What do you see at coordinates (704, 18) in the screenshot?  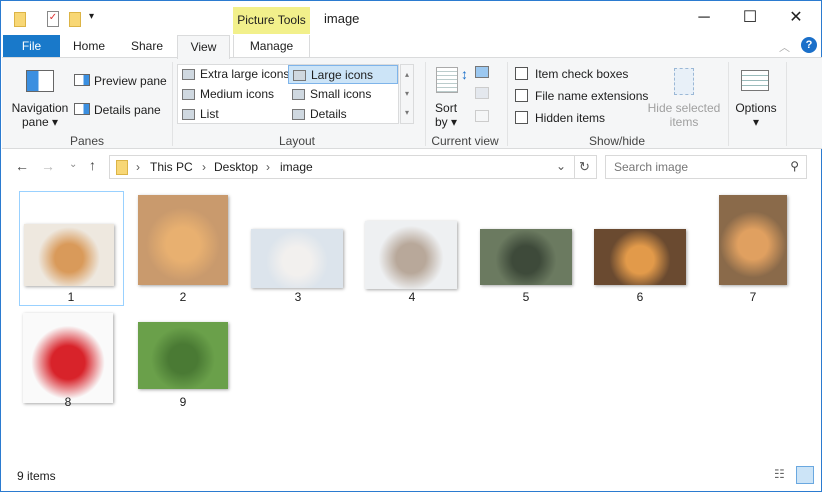 I see `minimize-button: ─` at bounding box center [704, 18].